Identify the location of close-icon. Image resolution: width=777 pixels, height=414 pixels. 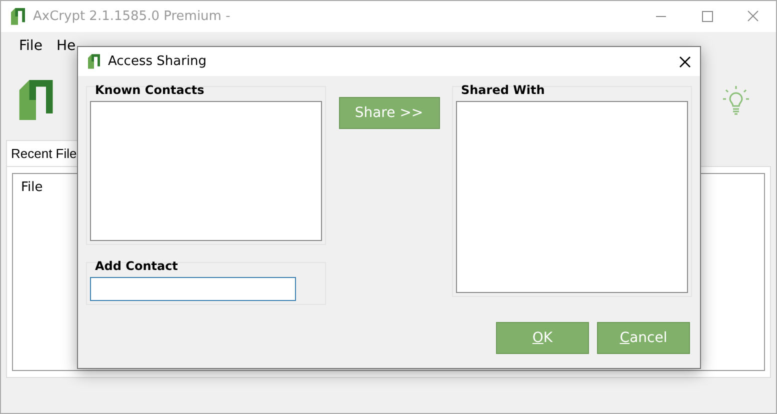
(685, 61).